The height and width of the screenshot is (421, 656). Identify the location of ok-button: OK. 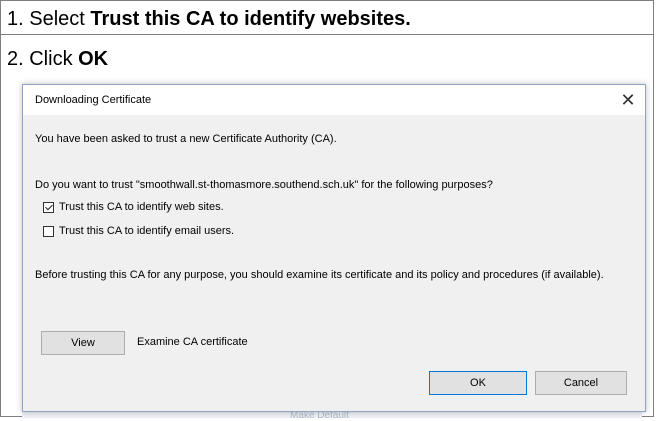
(478, 383).